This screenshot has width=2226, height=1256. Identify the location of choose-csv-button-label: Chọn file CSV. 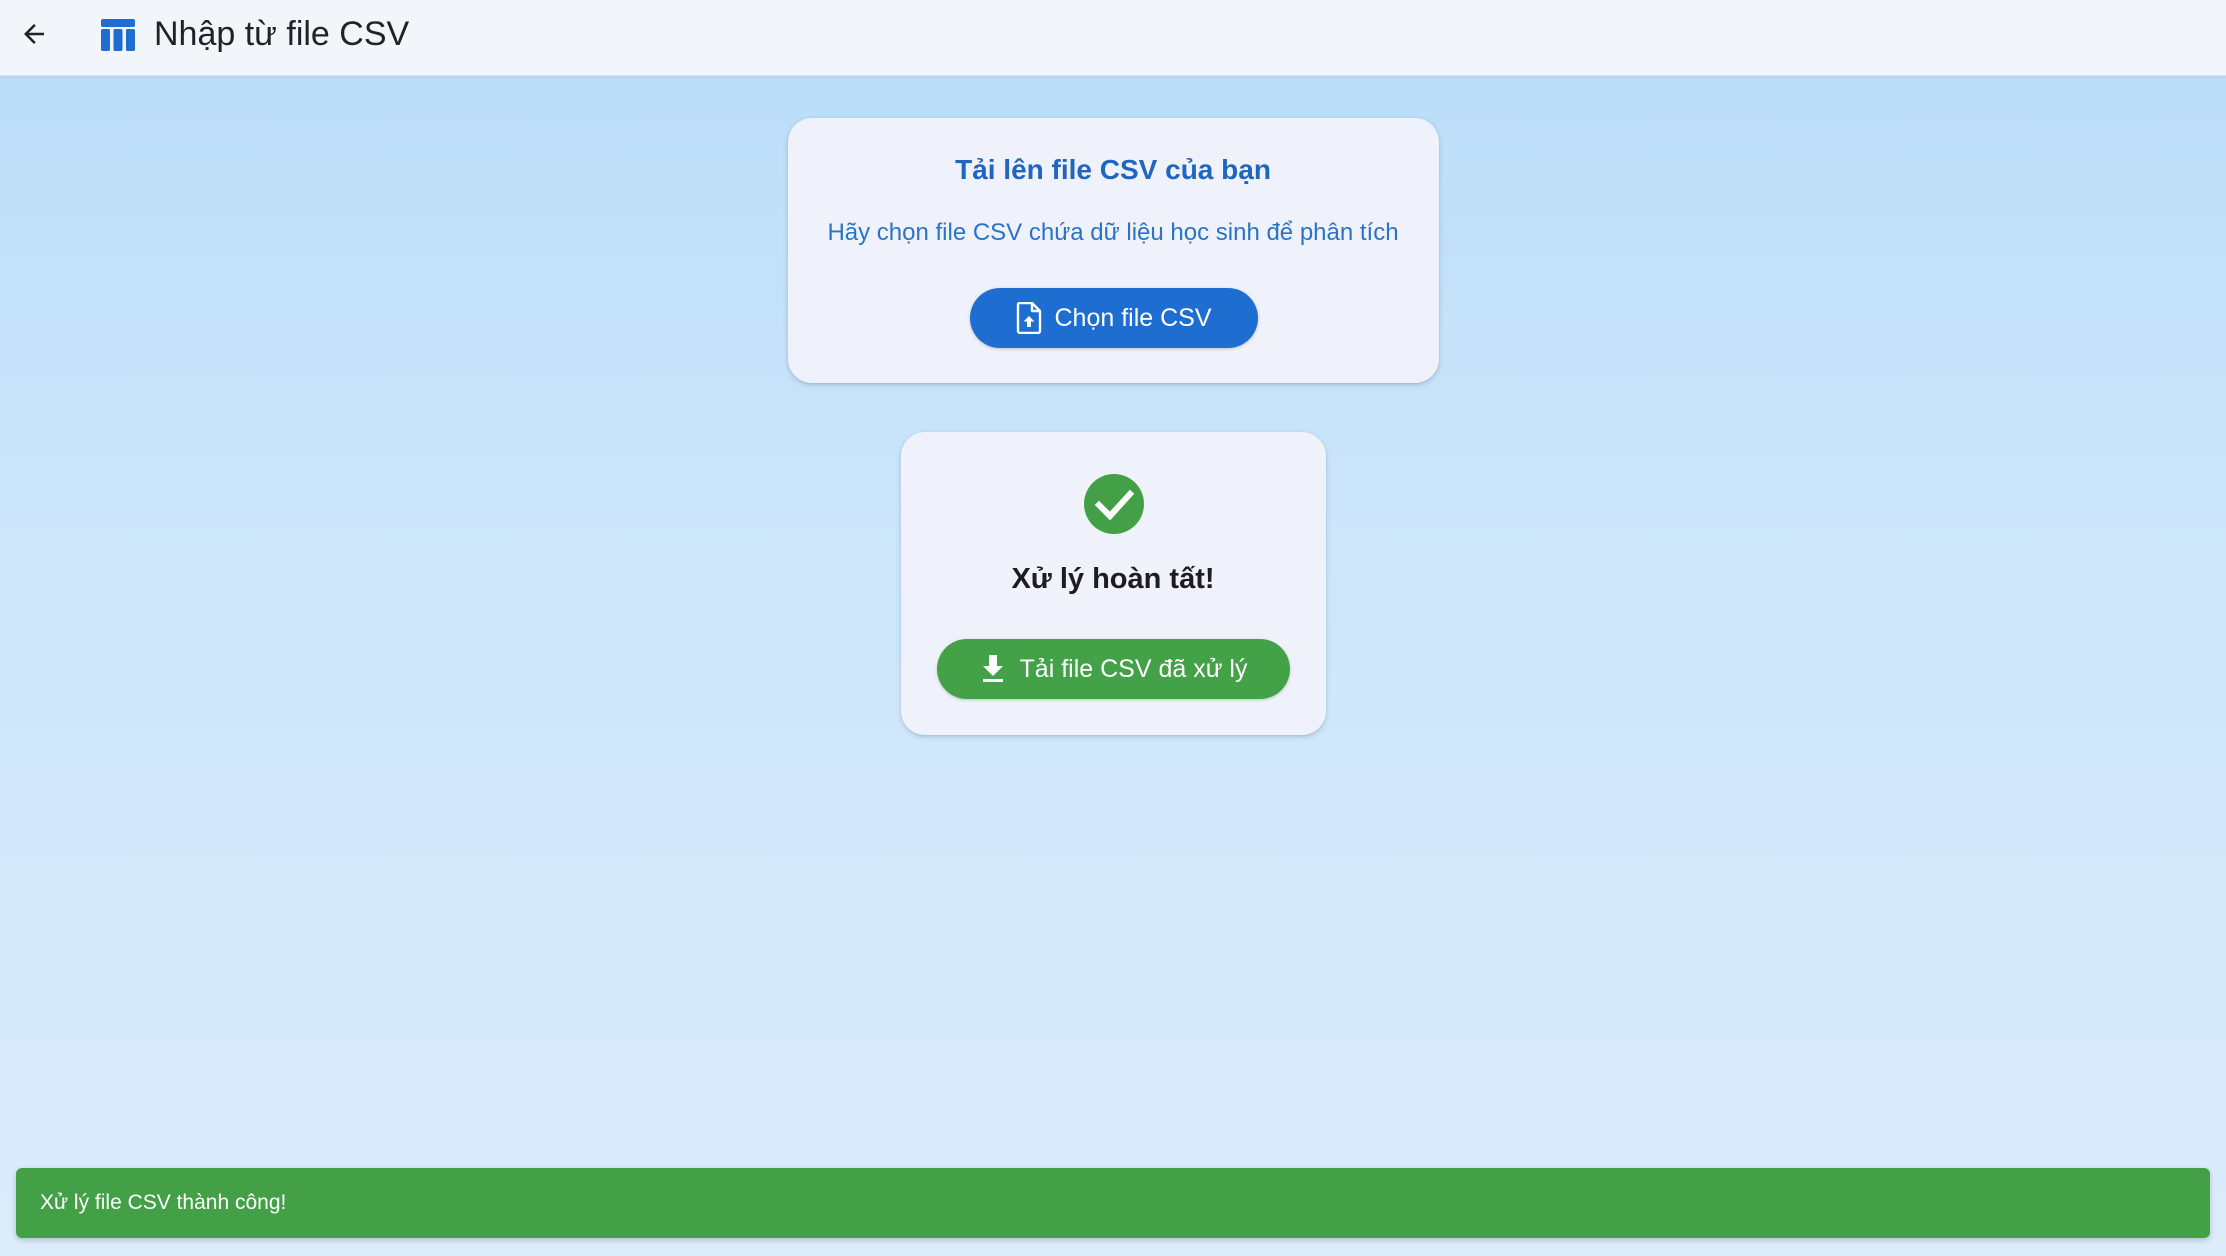
(1133, 317).